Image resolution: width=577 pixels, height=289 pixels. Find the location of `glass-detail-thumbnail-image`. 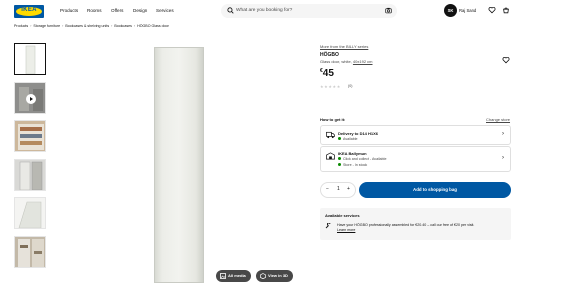

glass-detail-thumbnail-image is located at coordinates (30, 213).